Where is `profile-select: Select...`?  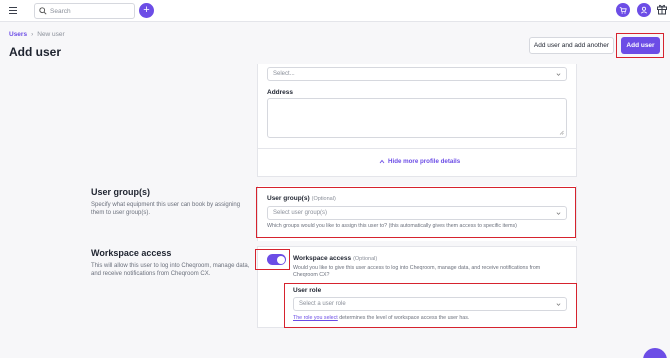
profile-select: Select... is located at coordinates (417, 74).